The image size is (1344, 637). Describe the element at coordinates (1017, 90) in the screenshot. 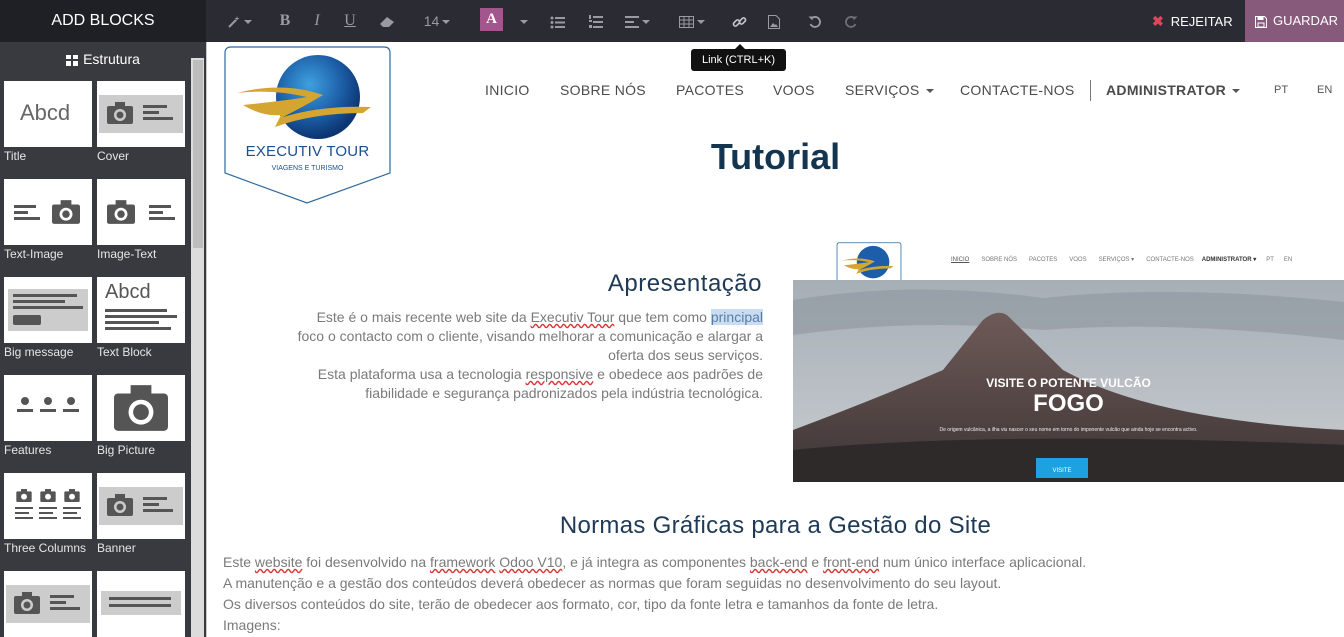

I see `nav-contacte-nos: CONTACTE-NOS` at that location.